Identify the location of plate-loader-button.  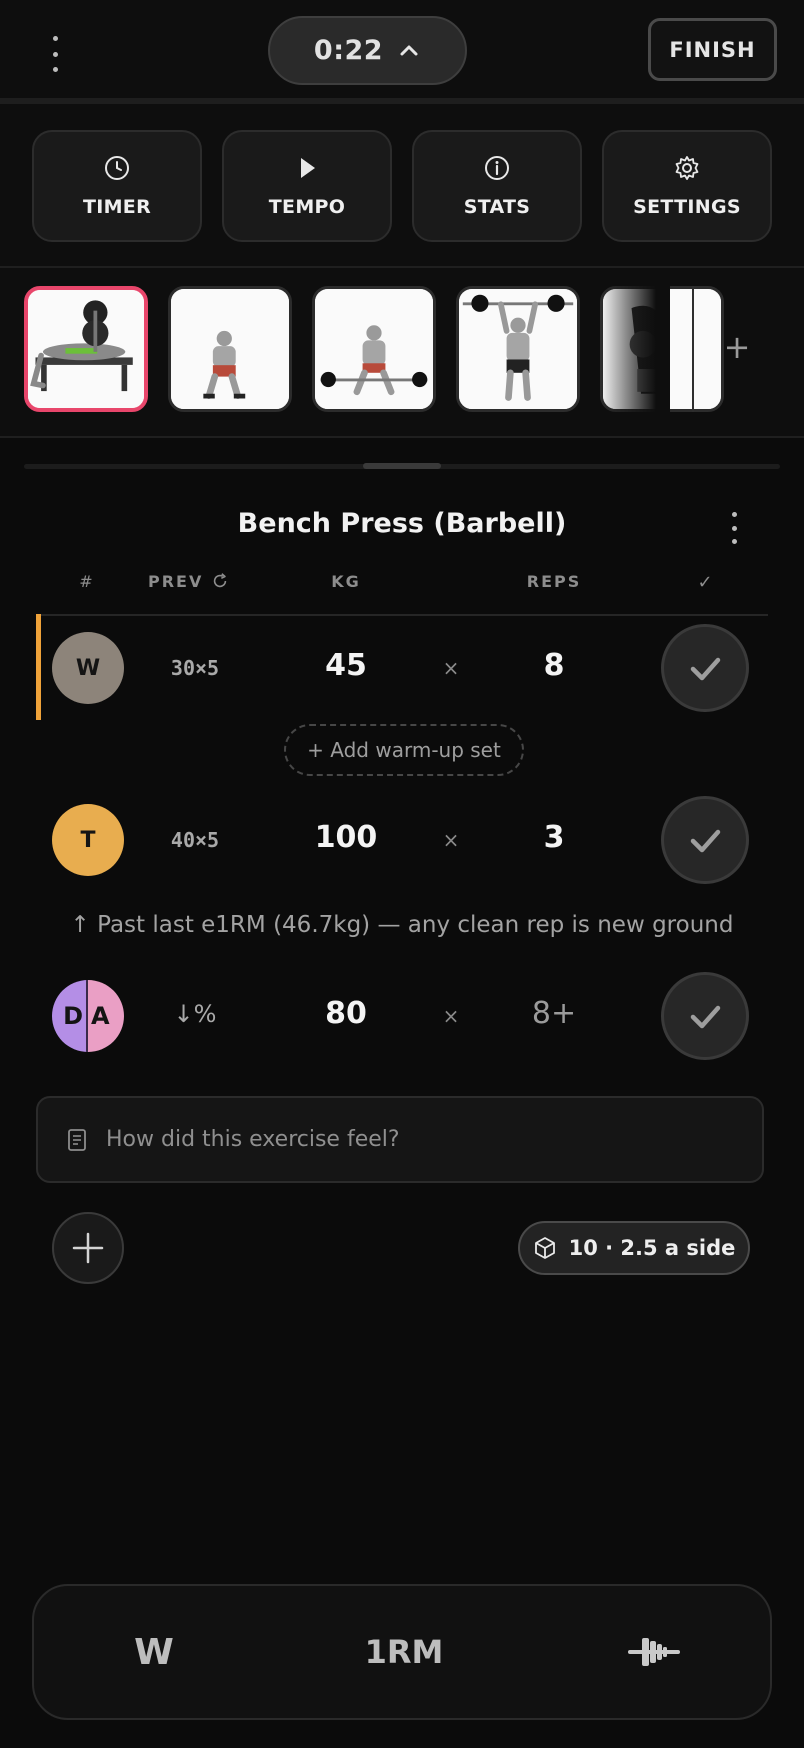
(654, 1652).